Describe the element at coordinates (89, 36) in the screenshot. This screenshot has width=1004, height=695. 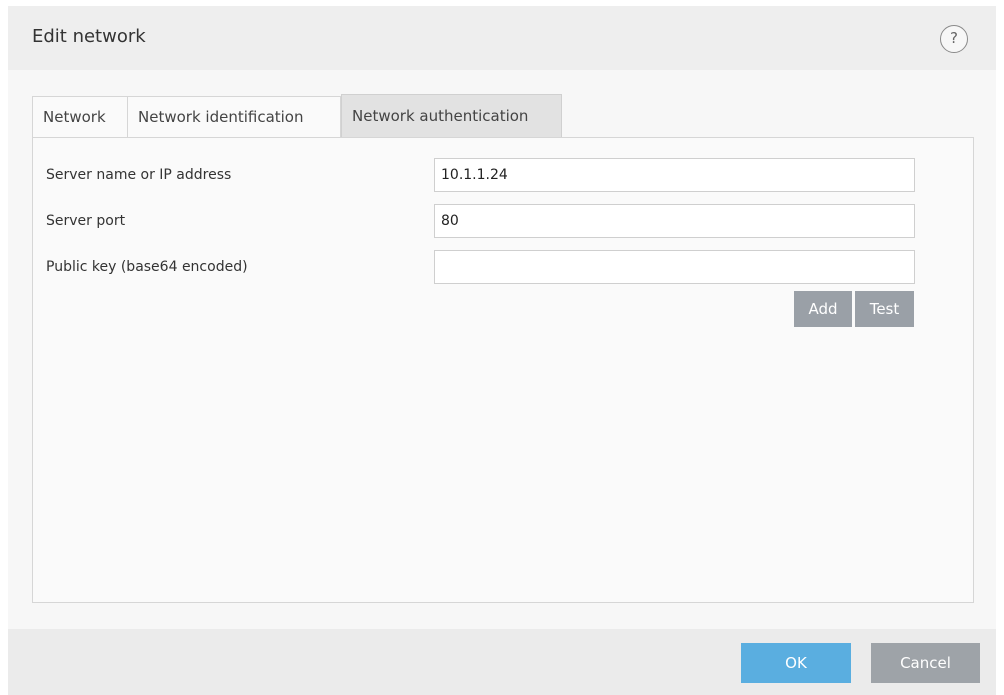
I see `dialog-title: Edit network` at that location.